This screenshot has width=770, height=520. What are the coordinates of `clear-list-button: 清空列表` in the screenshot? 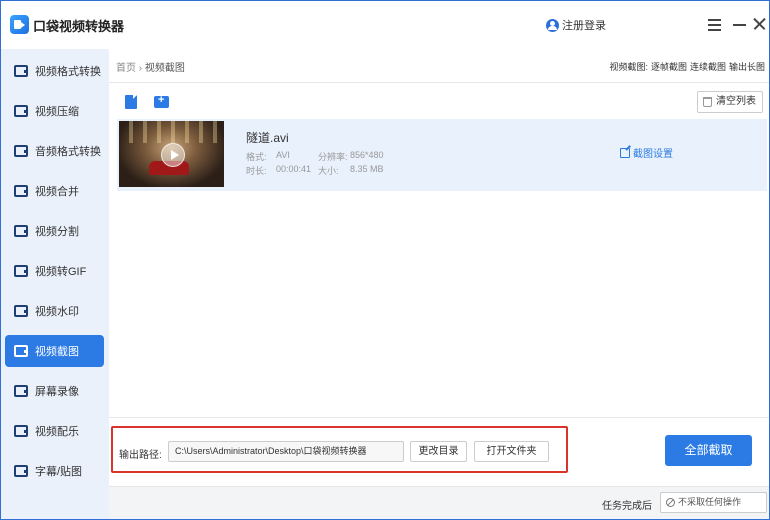 It's located at (730, 102).